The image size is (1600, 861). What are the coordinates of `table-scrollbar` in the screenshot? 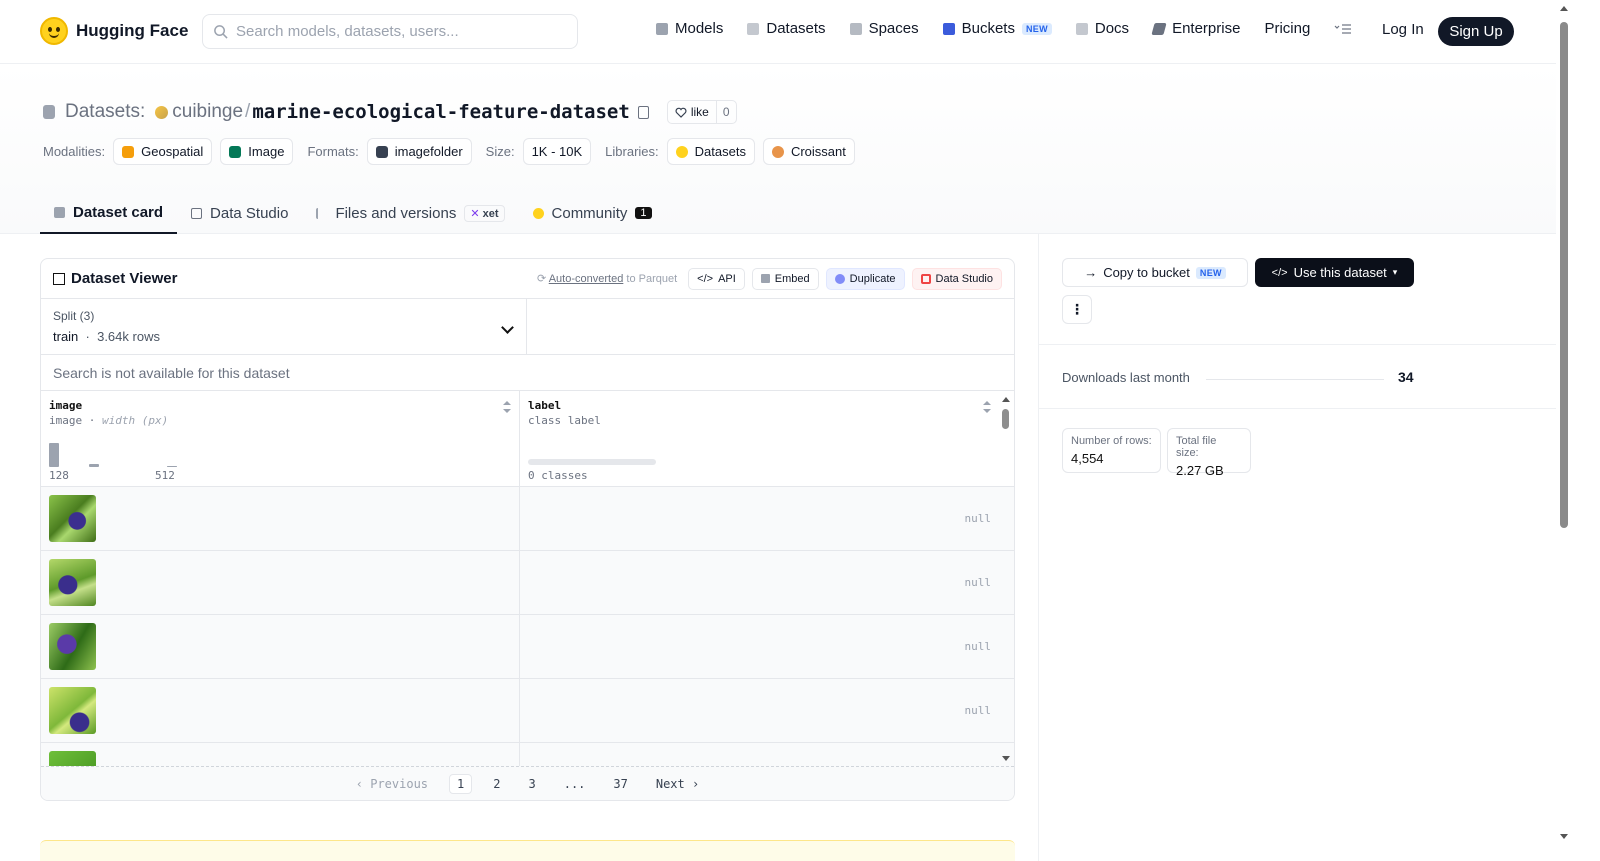 It's located at (1006, 579).